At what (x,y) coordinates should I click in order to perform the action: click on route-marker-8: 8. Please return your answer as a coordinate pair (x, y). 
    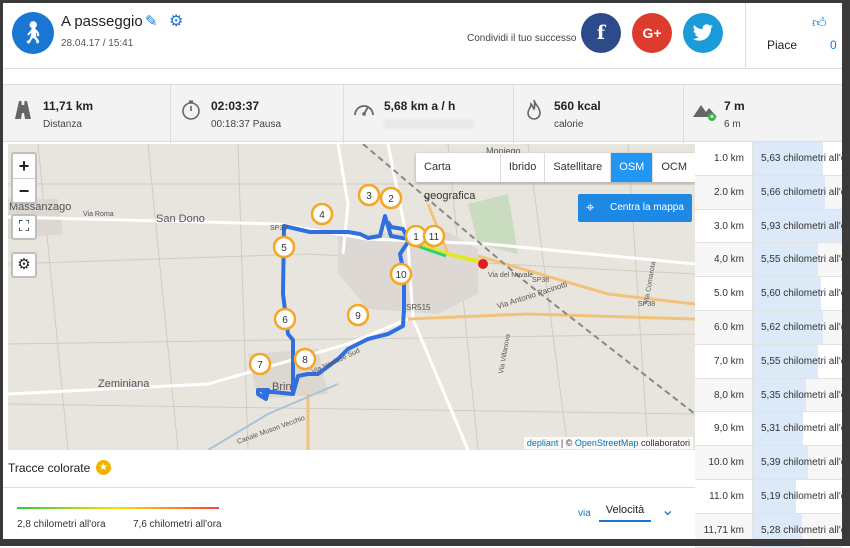
    Looking at the image, I should click on (305, 359).